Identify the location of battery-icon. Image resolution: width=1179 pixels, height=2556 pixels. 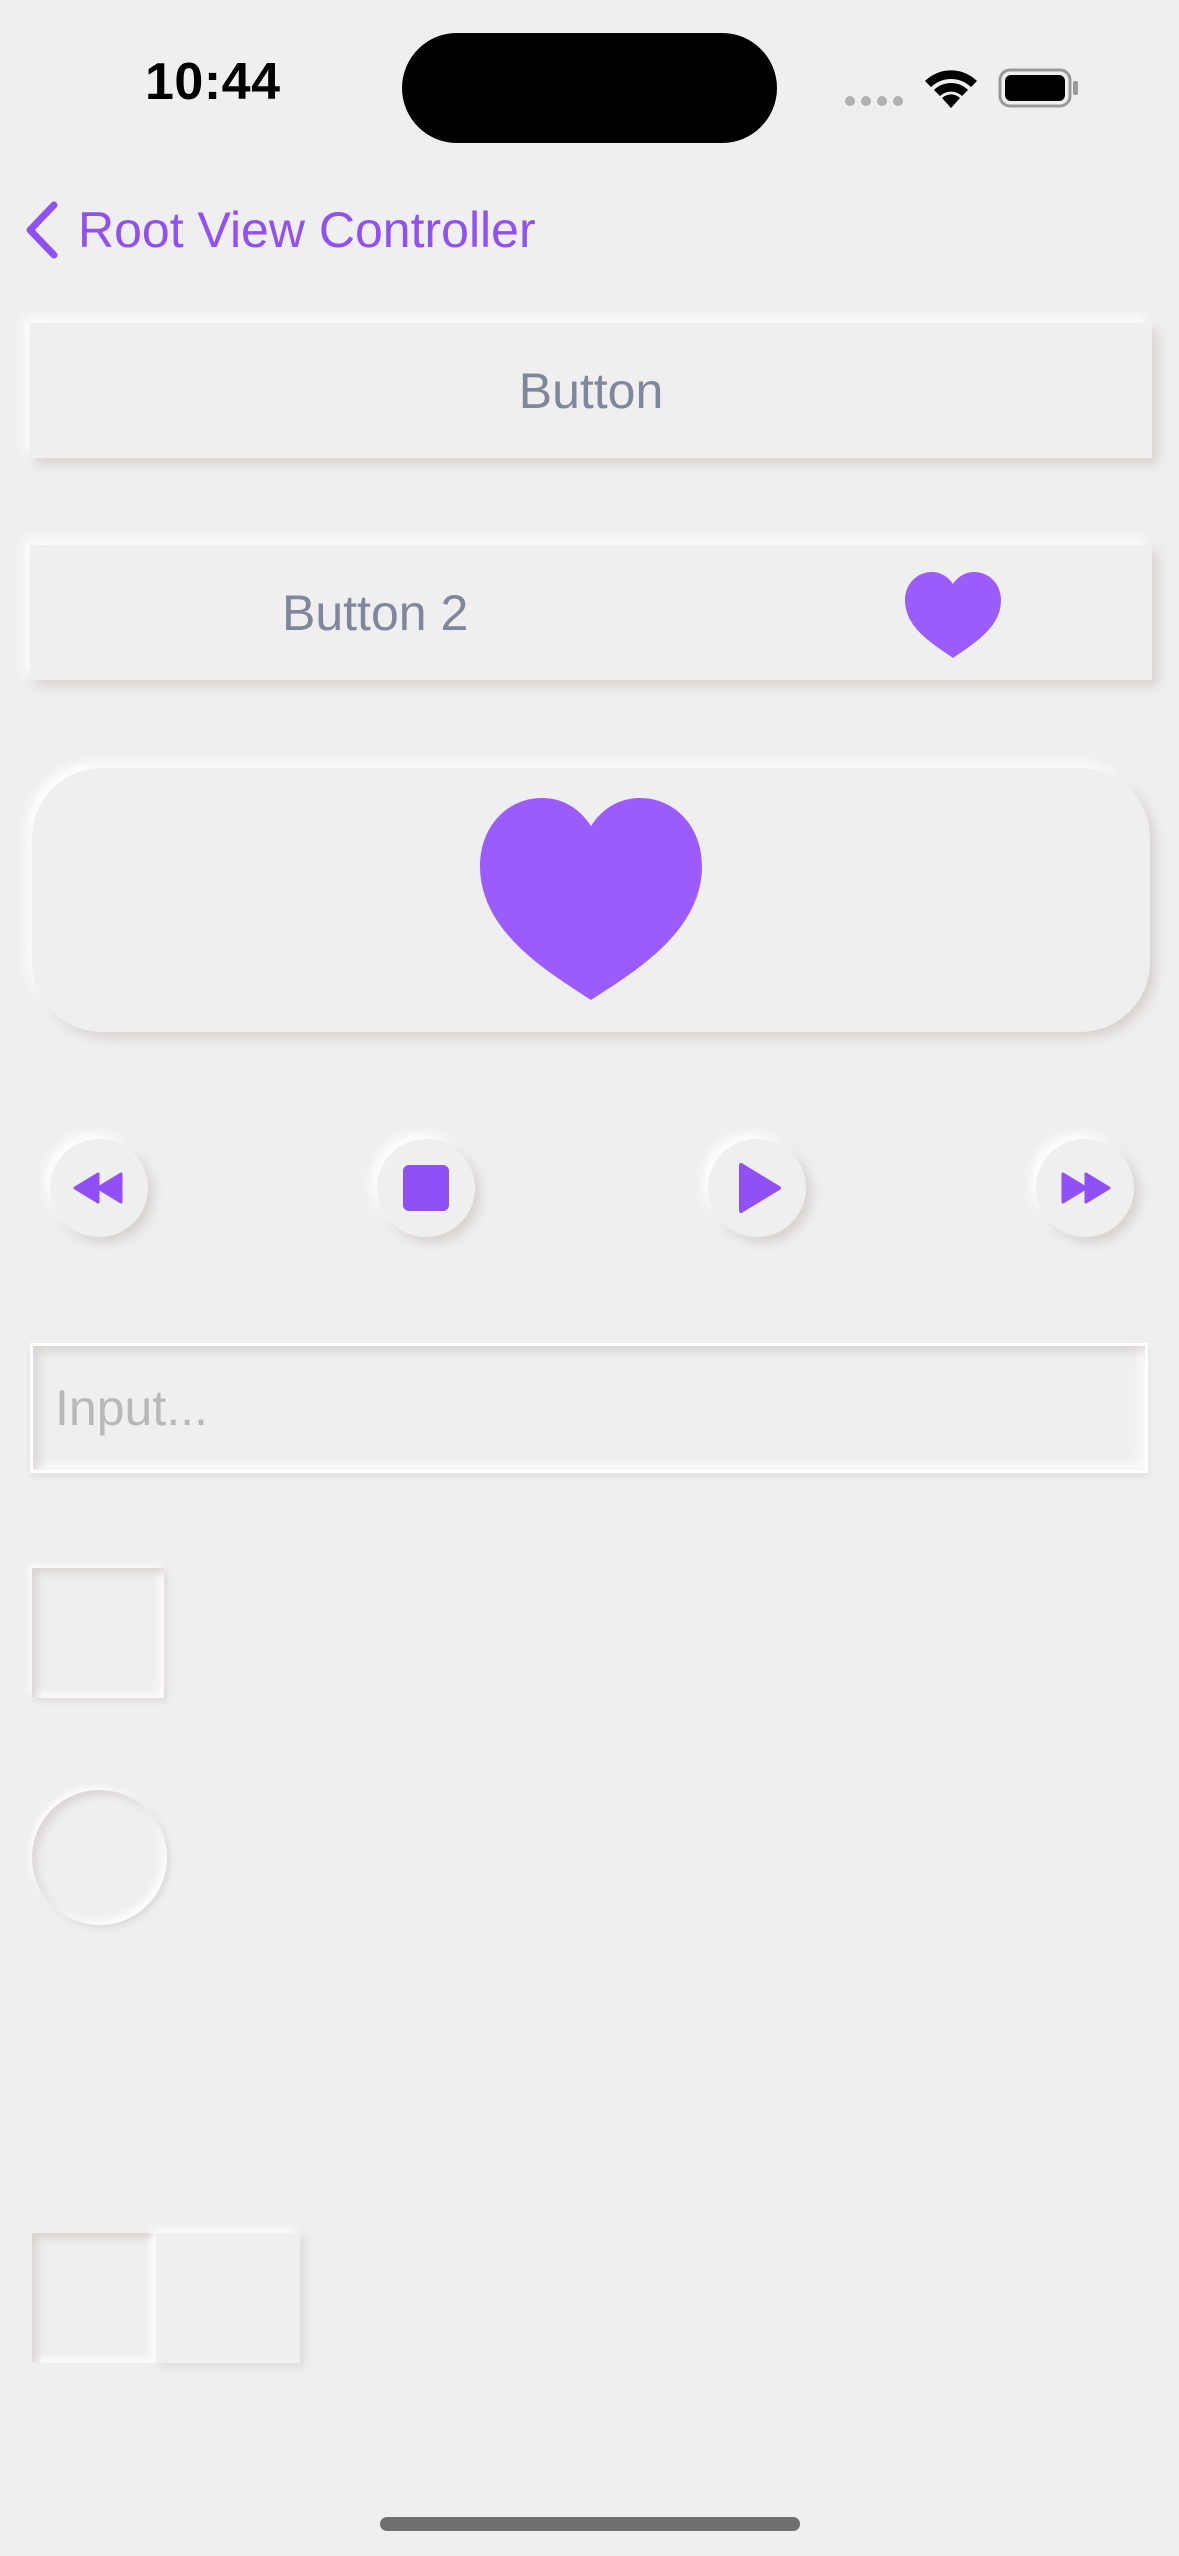
(1038, 88).